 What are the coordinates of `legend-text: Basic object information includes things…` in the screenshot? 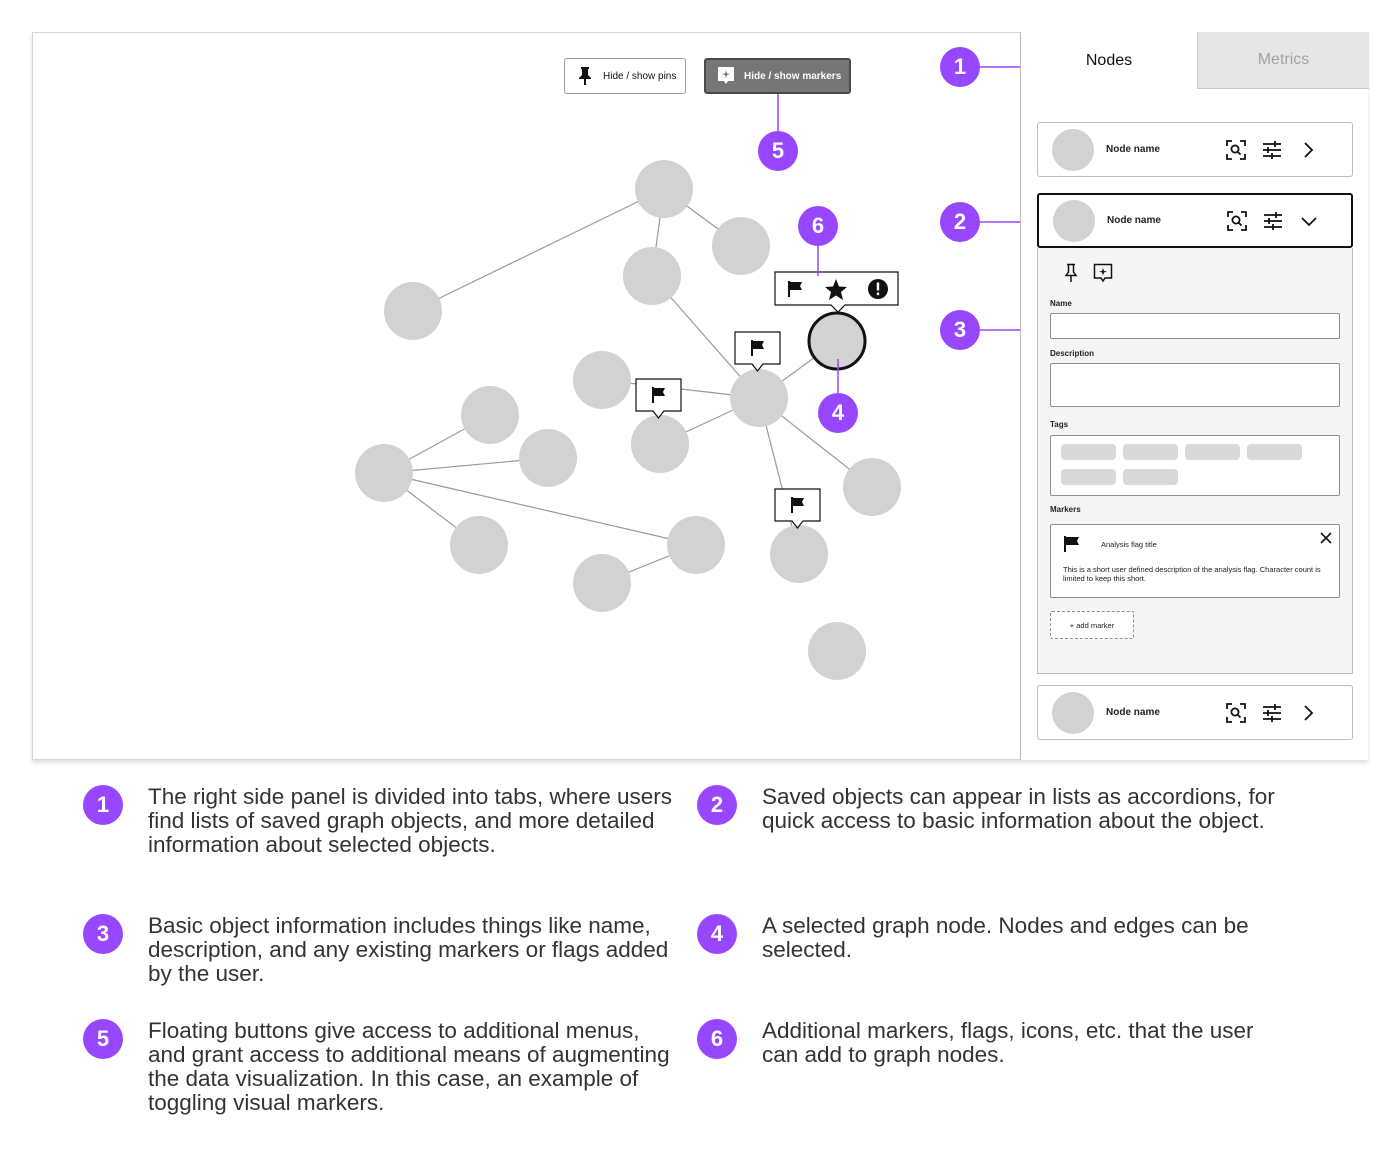 It's located at (408, 949).